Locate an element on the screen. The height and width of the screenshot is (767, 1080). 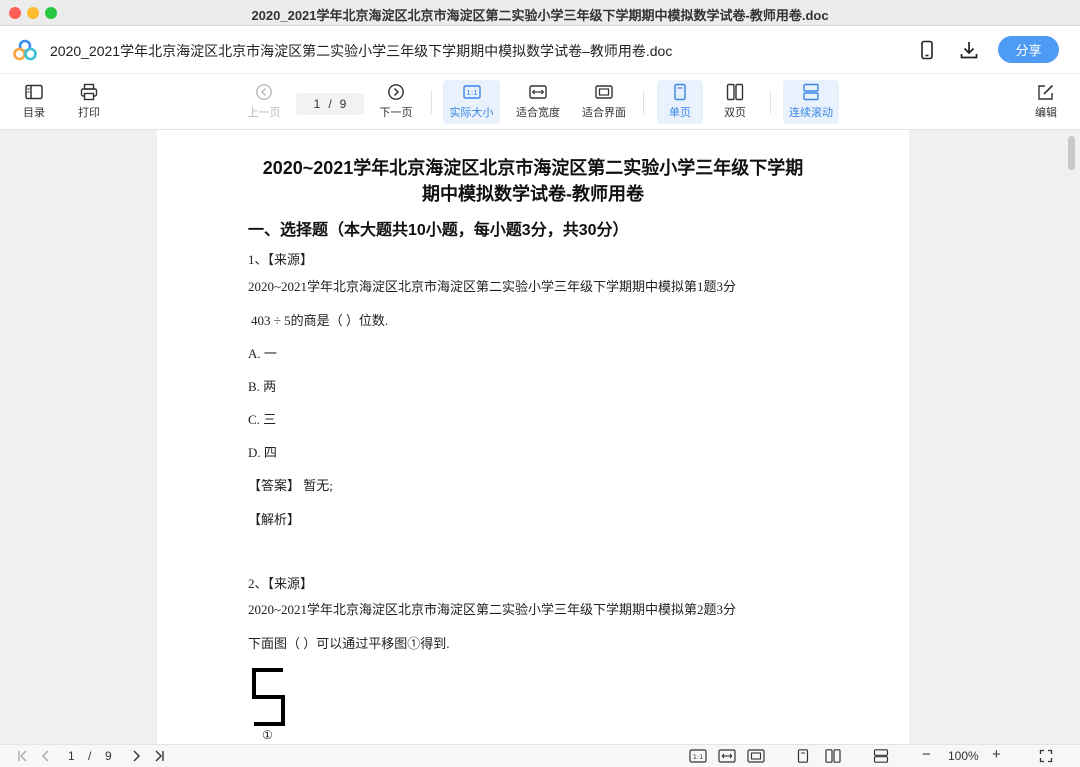
fit-width-label: 适合宽度 is located at coordinates (538, 113).